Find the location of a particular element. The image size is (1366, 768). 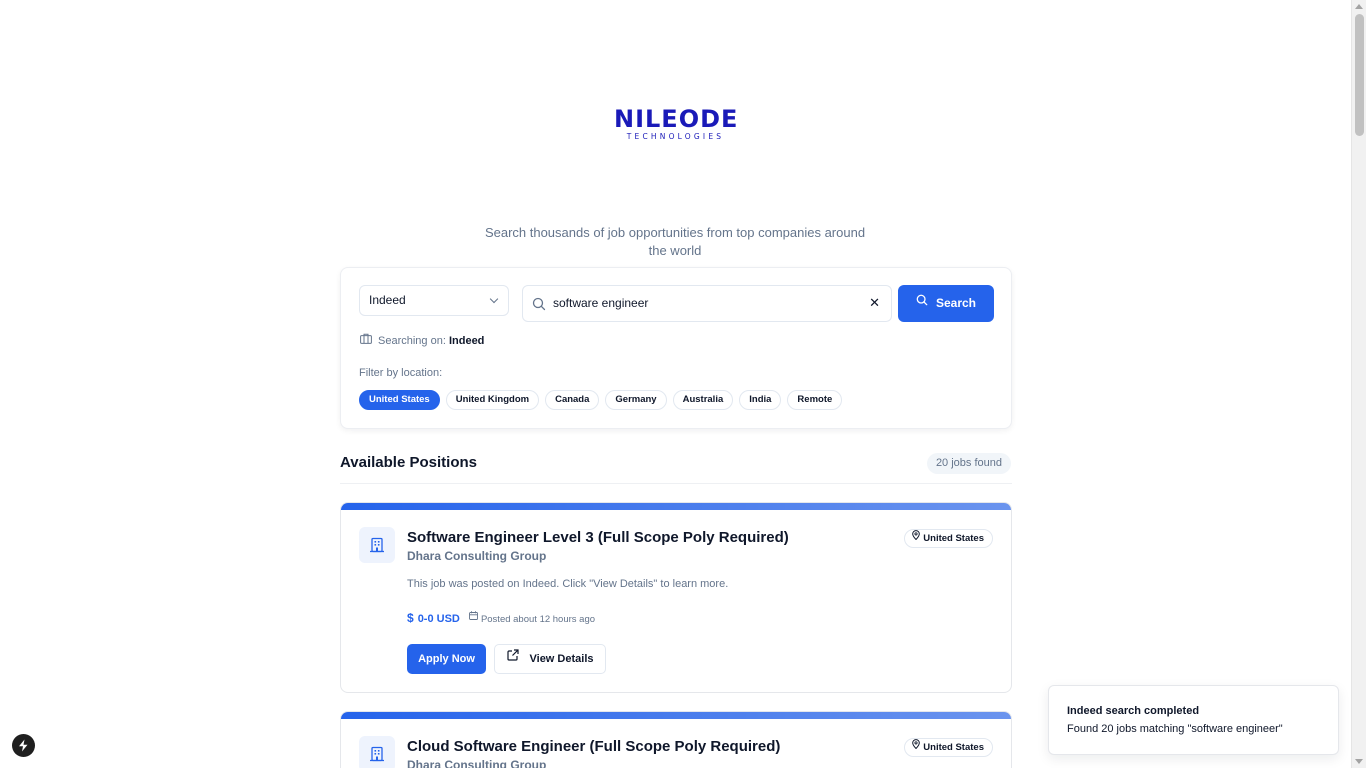

location-chip-germany: Germany is located at coordinates (636, 400).